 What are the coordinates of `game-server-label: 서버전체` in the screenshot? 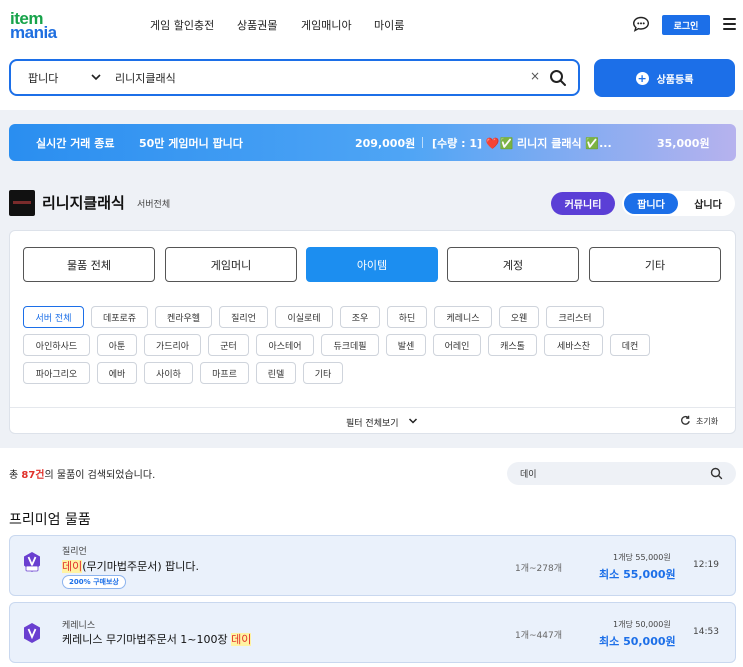 It's located at (154, 205).